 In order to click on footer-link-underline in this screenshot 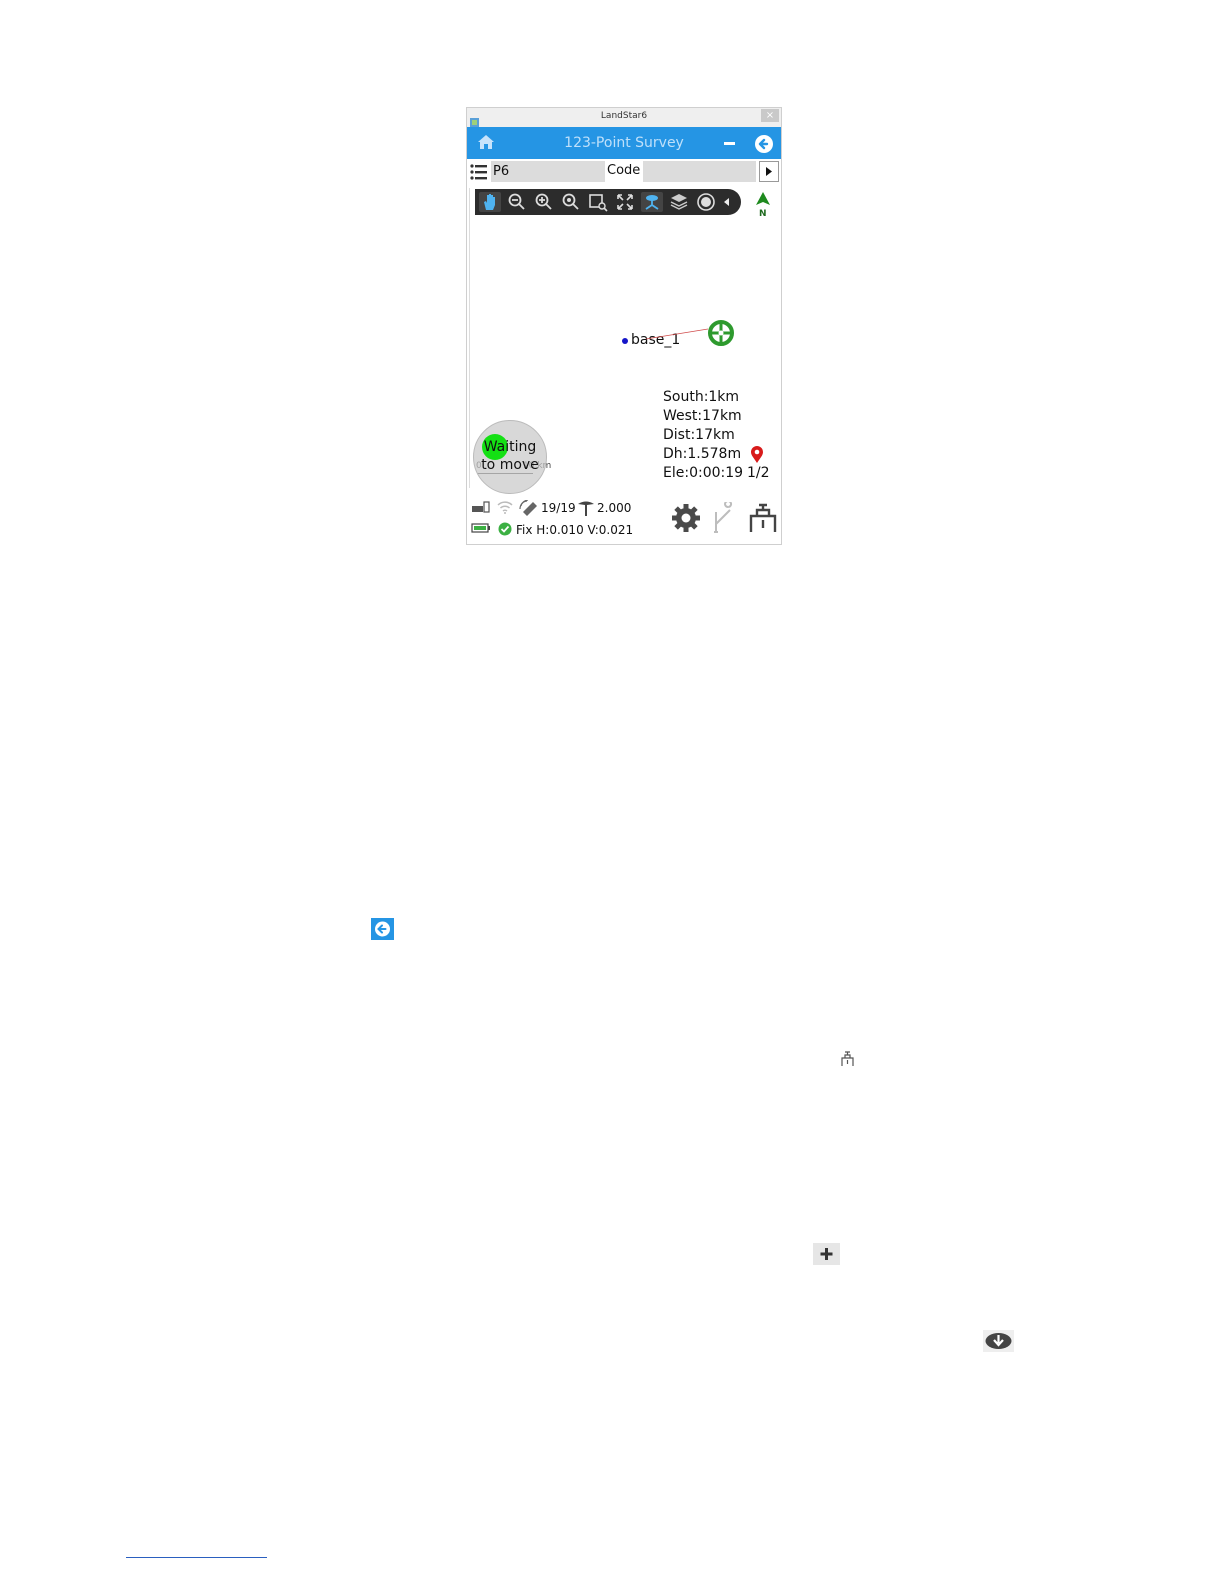, I will do `click(196, 1557)`.